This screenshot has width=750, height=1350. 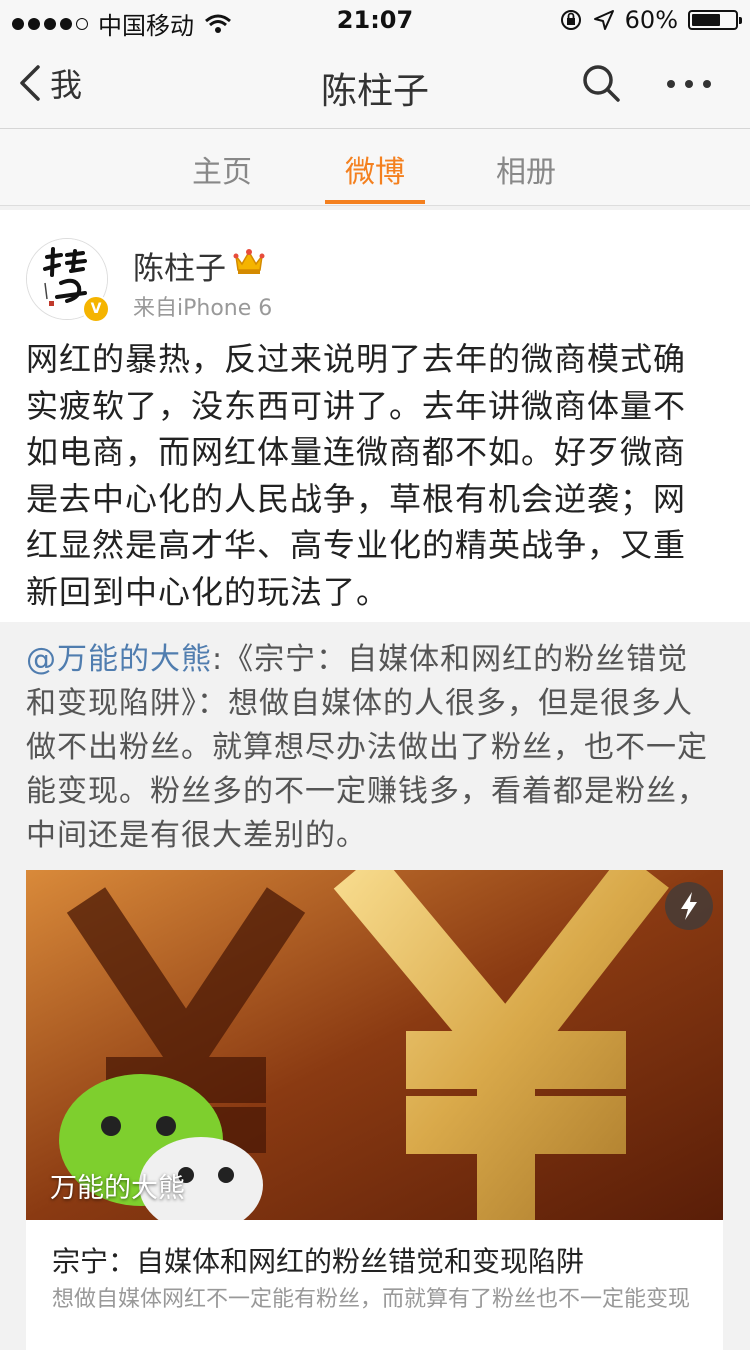 I want to click on mention-link: @万能的大熊, so click(x=119, y=659).